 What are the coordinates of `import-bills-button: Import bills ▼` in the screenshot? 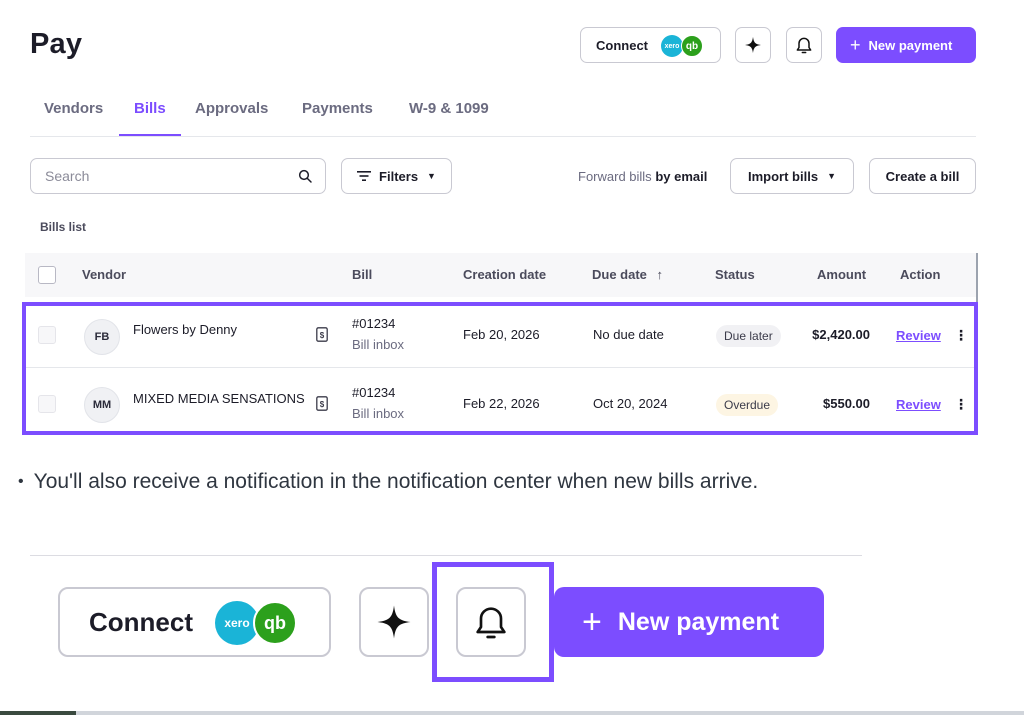 It's located at (792, 176).